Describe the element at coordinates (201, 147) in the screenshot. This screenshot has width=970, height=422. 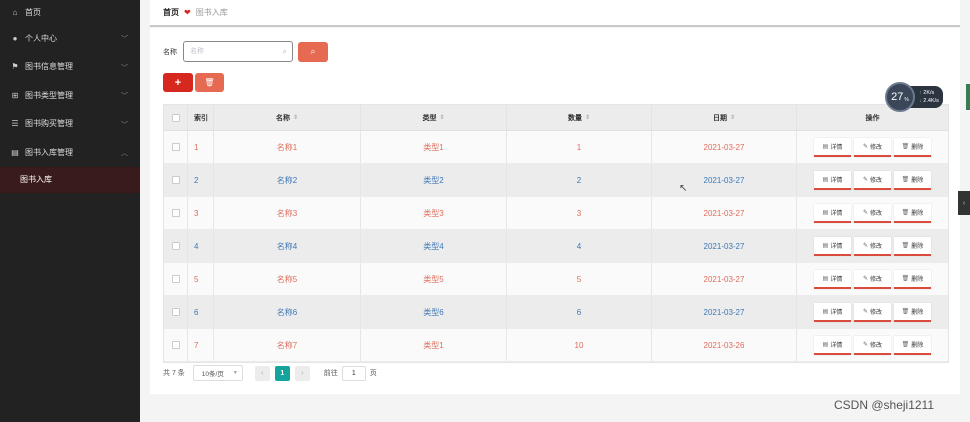
I see `cell-index: 1` at that location.